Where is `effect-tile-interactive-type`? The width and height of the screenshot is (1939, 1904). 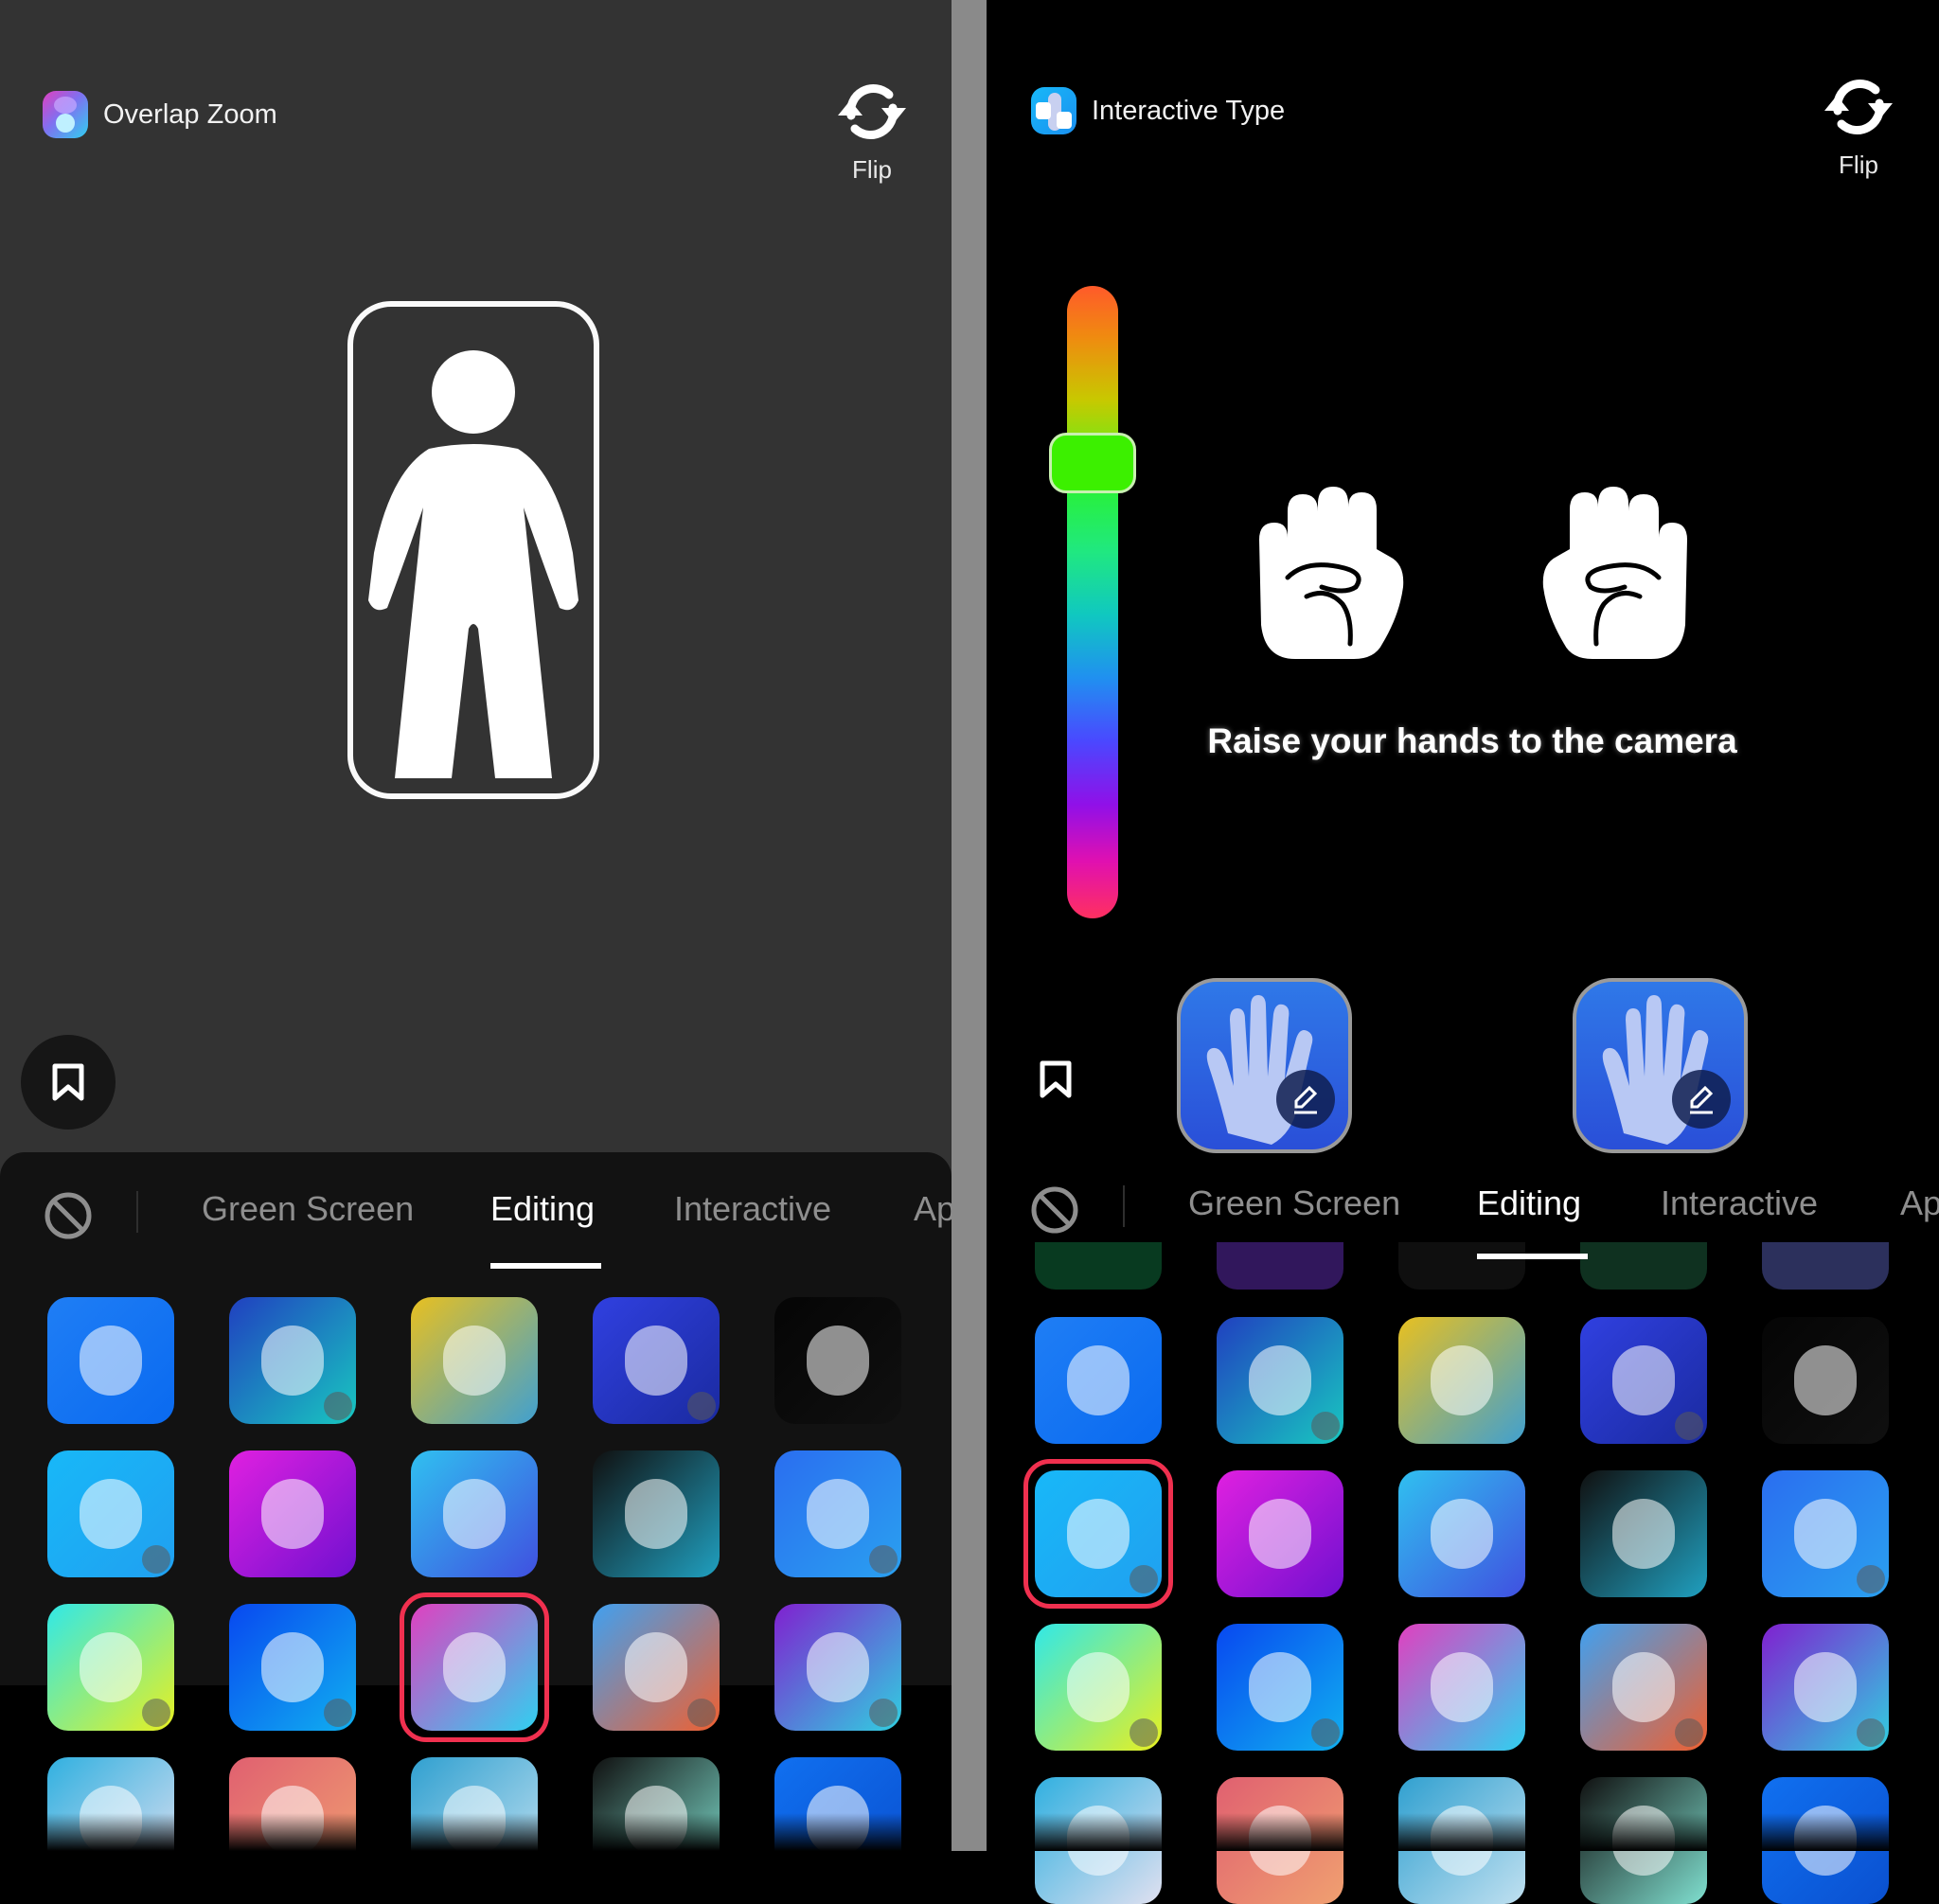 effect-tile-interactive-type is located at coordinates (110, 1513).